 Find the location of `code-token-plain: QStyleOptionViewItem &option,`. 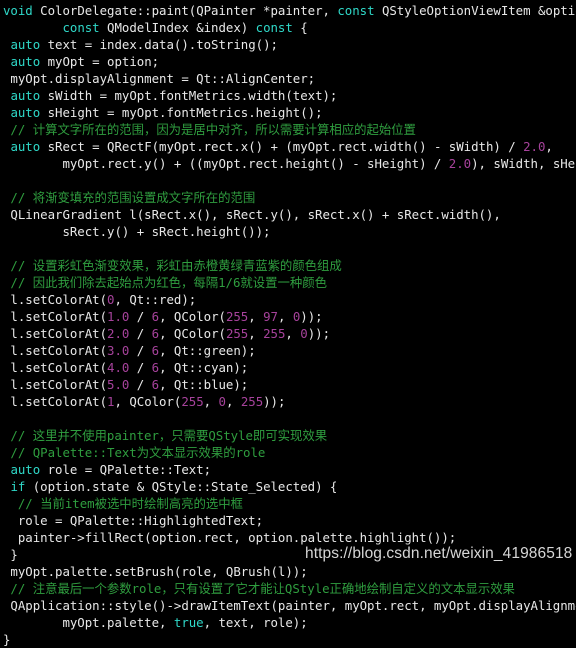

code-token-plain: QStyleOptionViewItem &option, is located at coordinates (475, 10).